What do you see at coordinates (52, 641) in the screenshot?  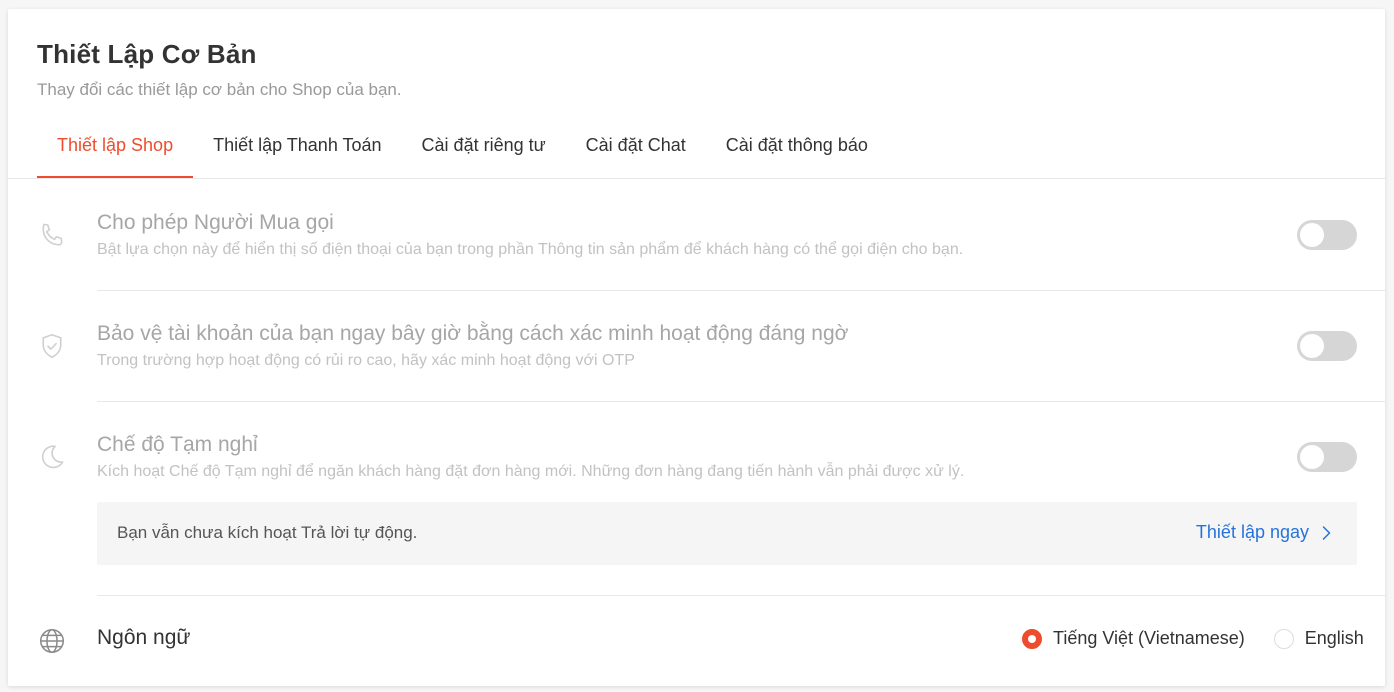 I see `globe-icon` at bounding box center [52, 641].